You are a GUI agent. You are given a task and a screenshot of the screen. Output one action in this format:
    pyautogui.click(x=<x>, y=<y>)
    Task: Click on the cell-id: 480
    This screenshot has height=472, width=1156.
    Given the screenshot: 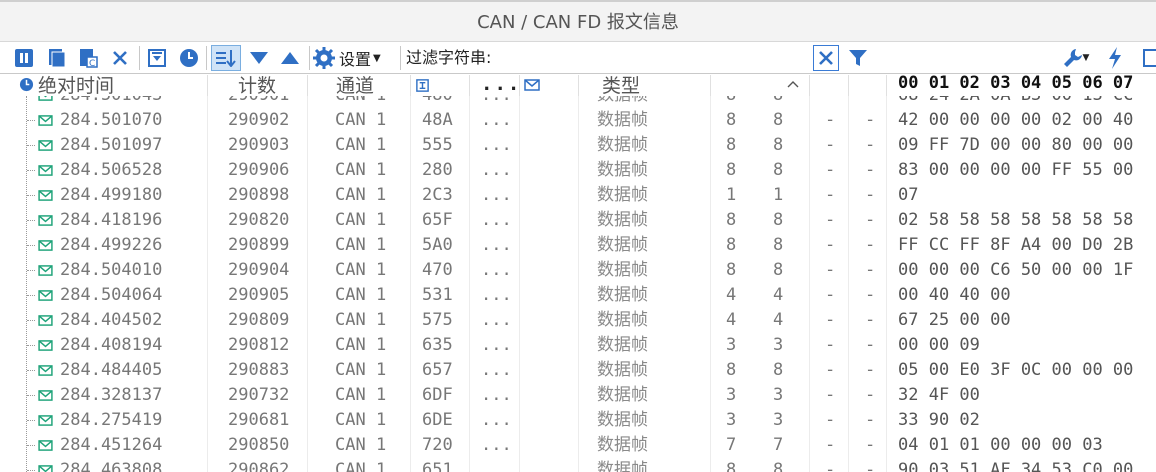 What is the action you would take?
    pyautogui.click(x=437, y=102)
    